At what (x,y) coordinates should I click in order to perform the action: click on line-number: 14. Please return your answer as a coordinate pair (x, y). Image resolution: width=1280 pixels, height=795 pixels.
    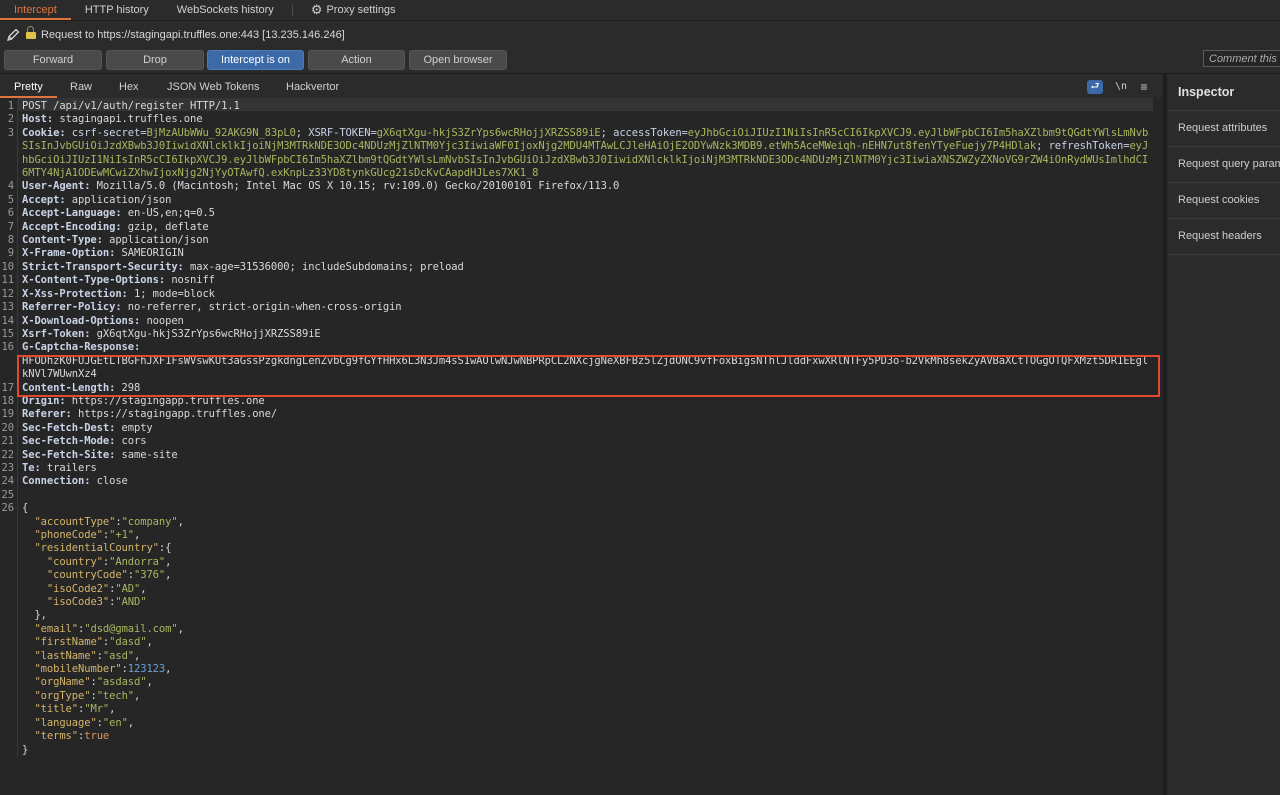
    Looking at the image, I should click on (8, 320).